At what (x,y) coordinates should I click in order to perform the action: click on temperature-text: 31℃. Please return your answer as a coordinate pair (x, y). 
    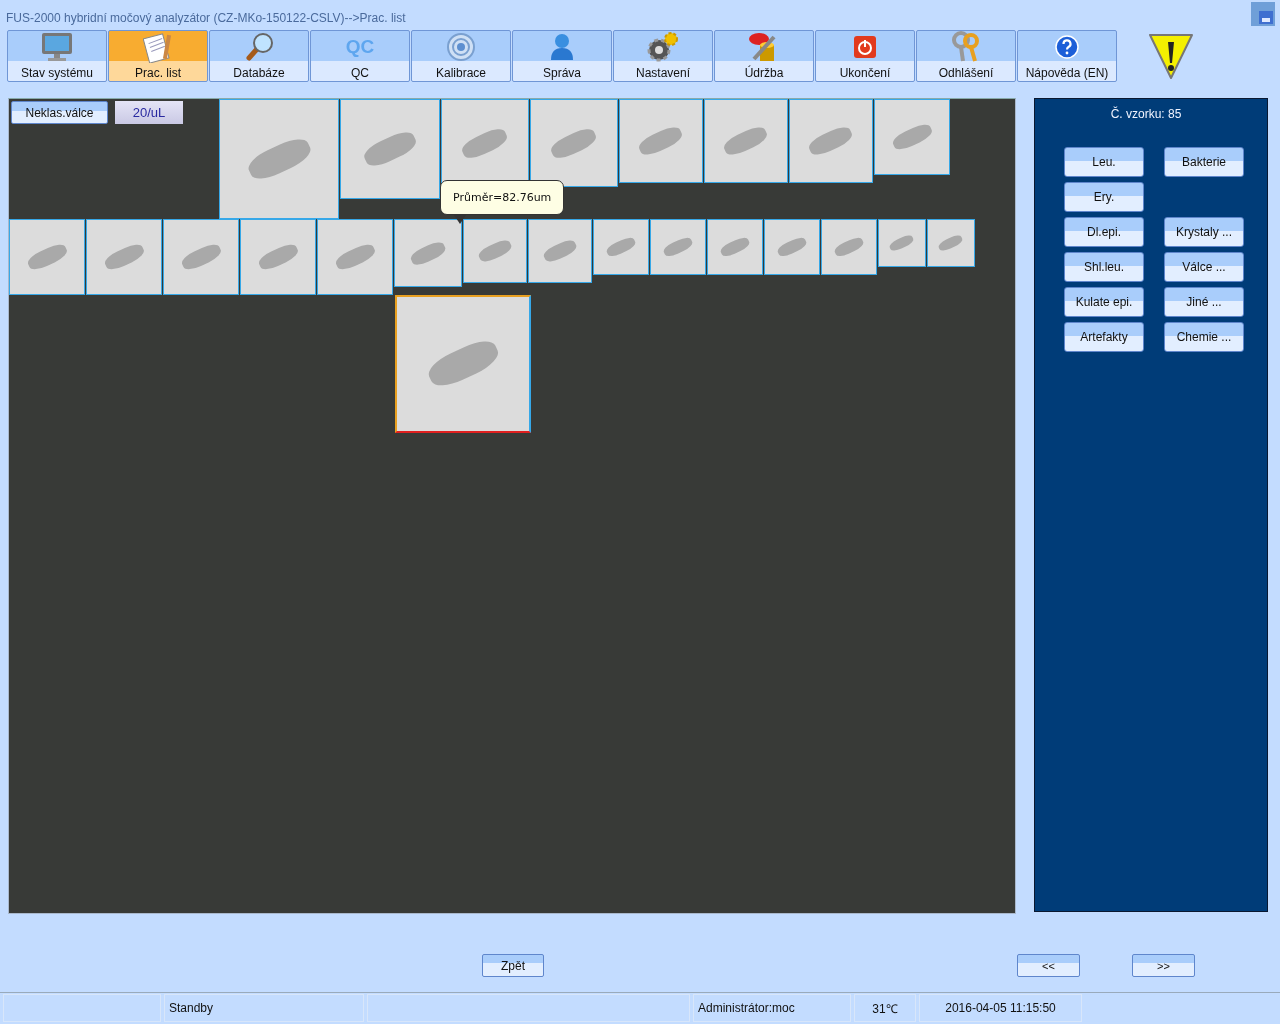
    Looking at the image, I should click on (885, 1008).